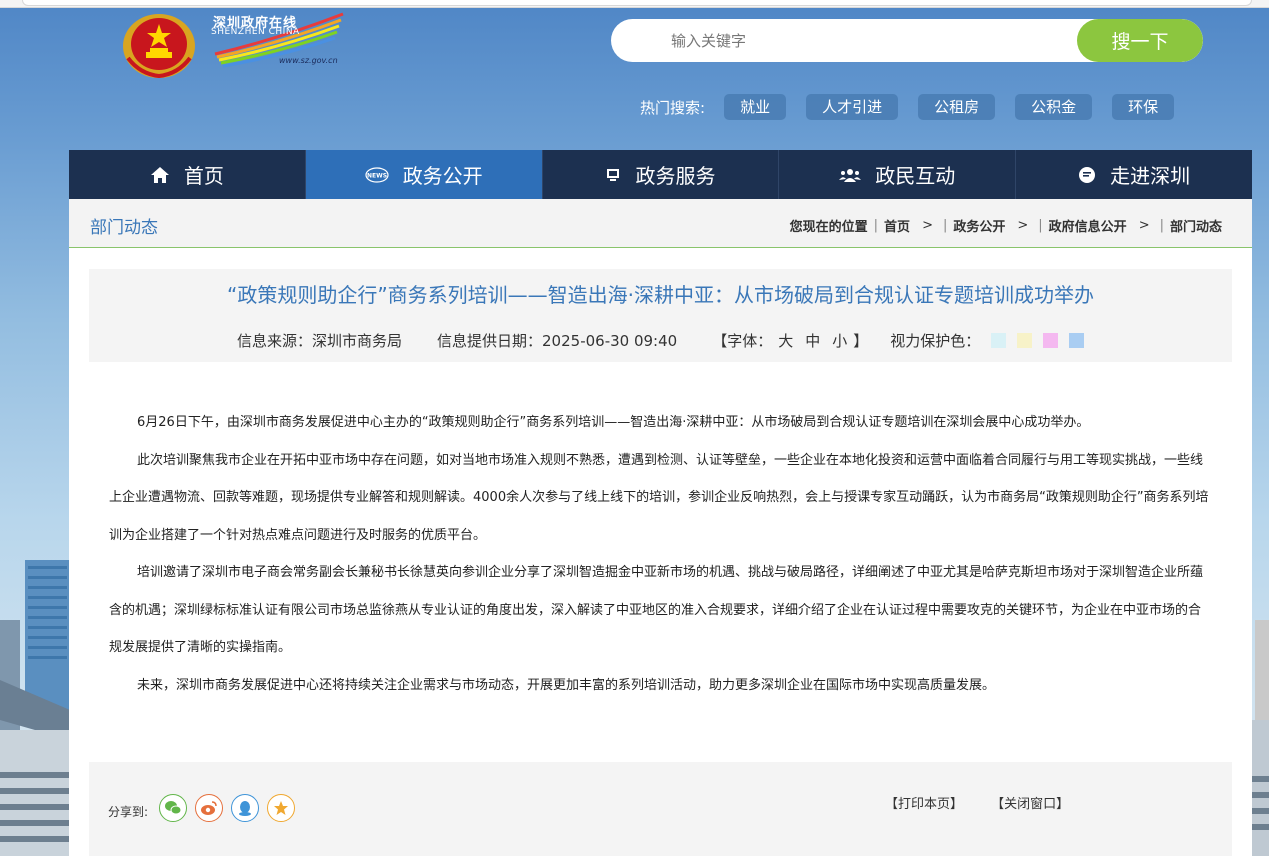 The width and height of the screenshot is (1269, 856). What do you see at coordinates (828, 227) in the screenshot?
I see `location-label: 您现在的位置` at bounding box center [828, 227].